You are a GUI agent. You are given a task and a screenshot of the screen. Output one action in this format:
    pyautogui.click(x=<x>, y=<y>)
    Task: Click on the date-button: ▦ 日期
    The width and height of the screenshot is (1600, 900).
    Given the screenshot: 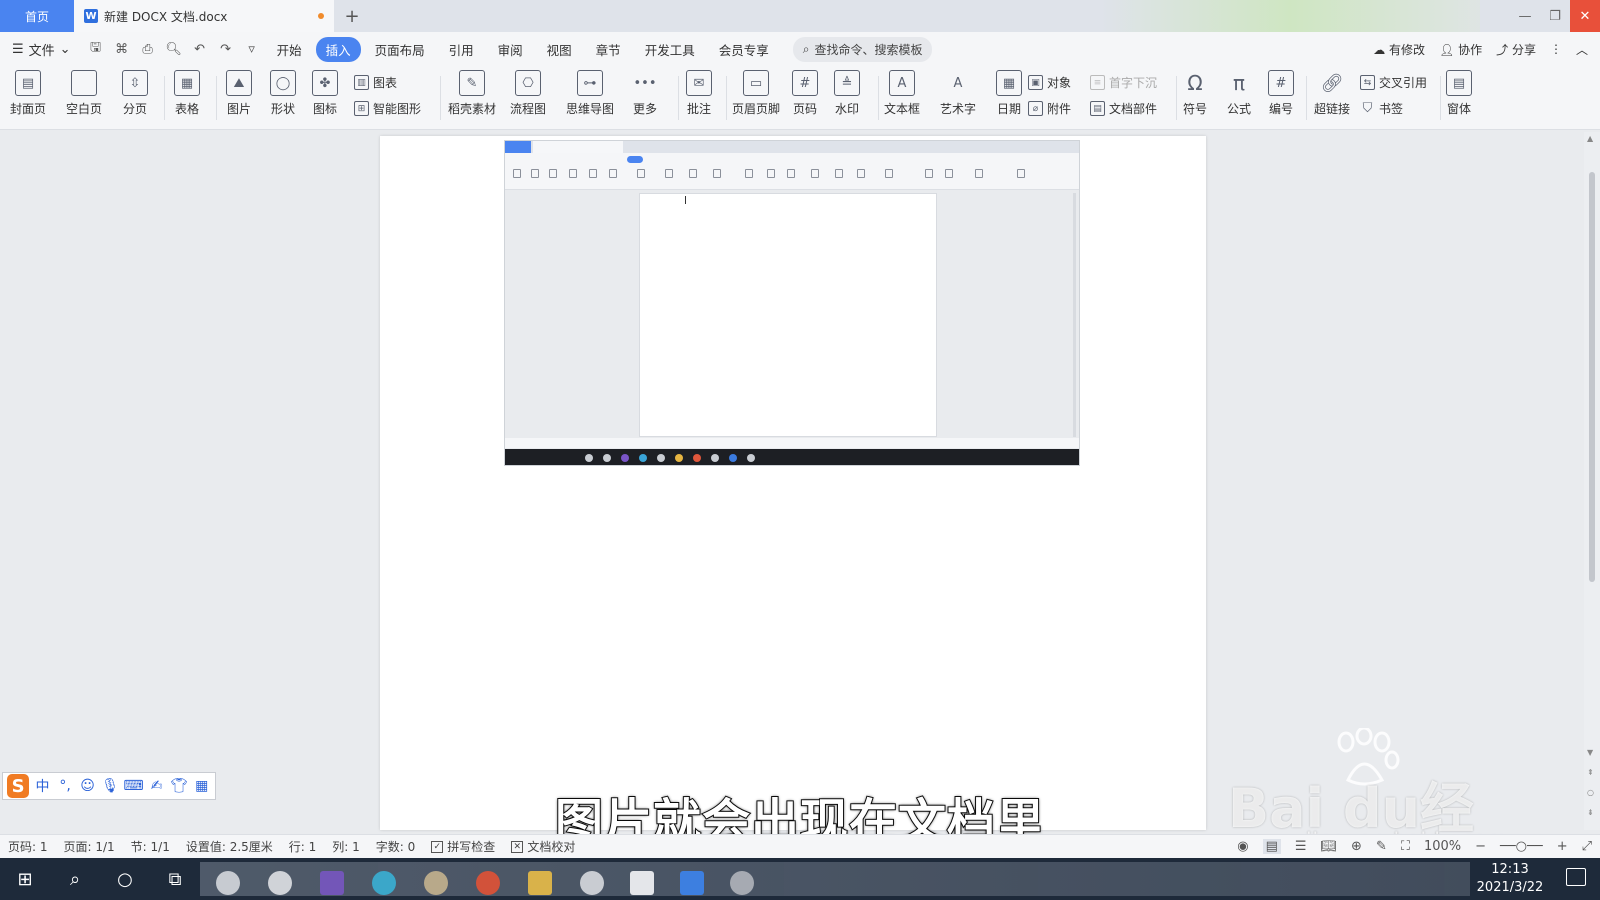 What is the action you would take?
    pyautogui.click(x=1009, y=93)
    